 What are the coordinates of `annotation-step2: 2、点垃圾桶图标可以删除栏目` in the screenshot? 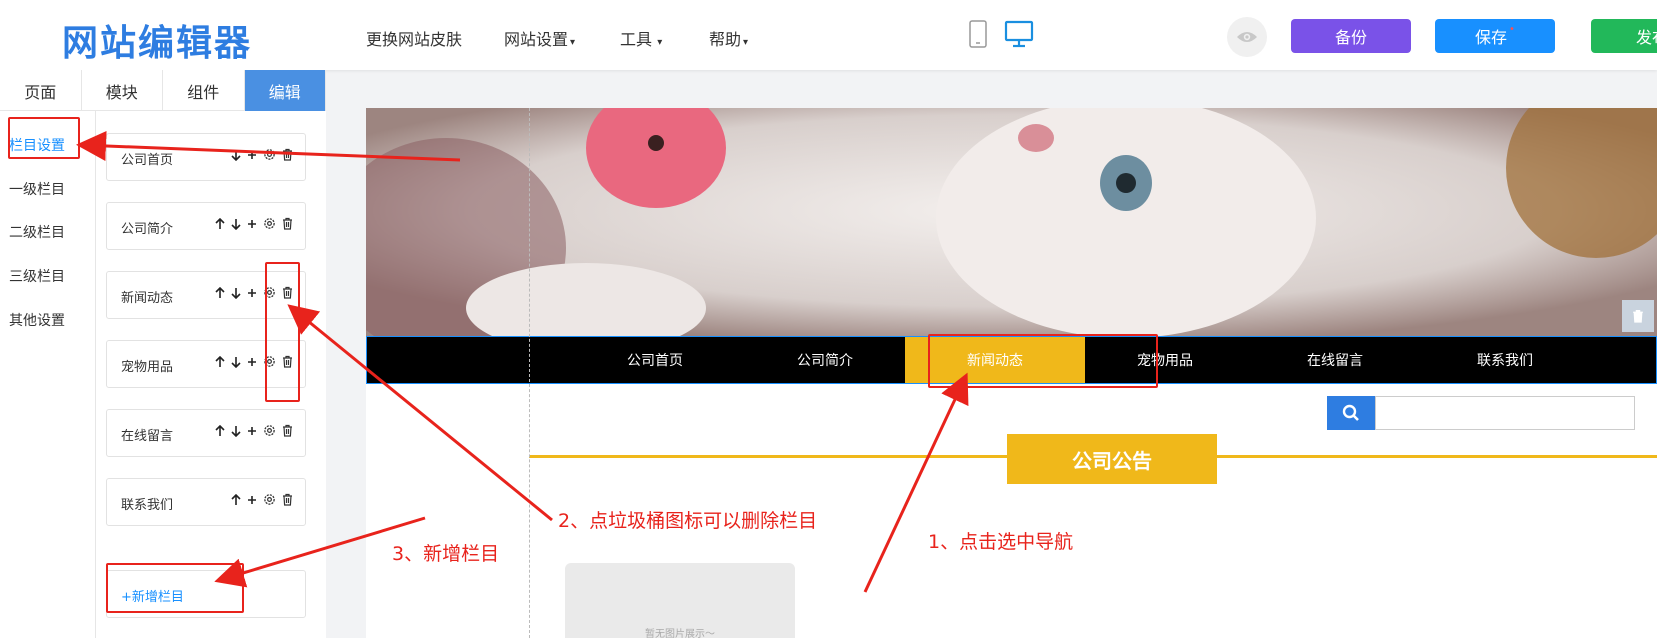 It's located at (688, 521).